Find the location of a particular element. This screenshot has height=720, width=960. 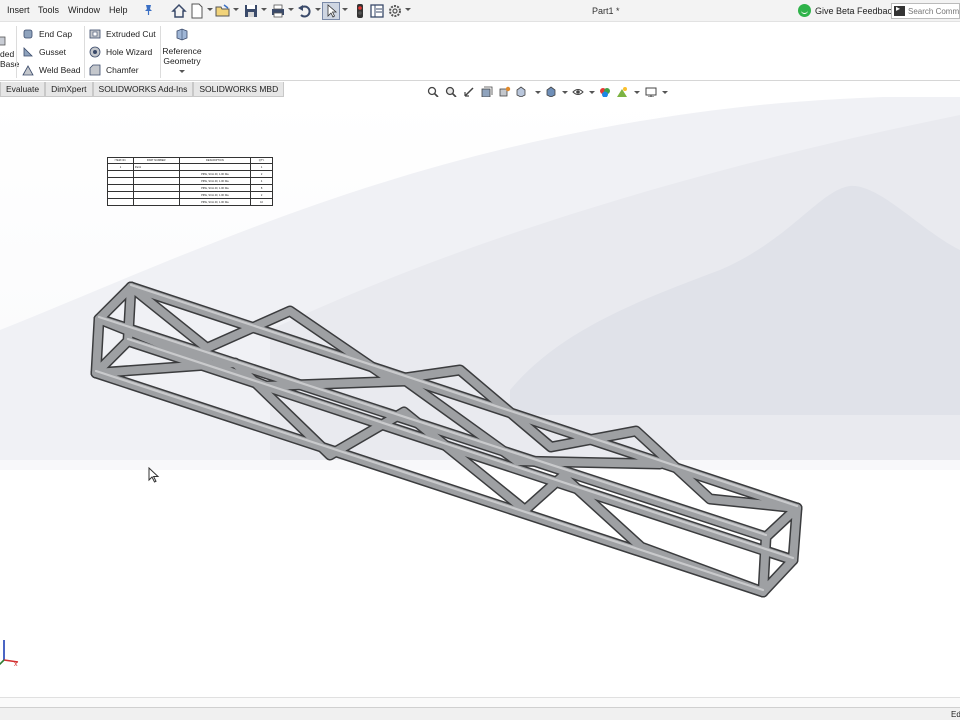

mouse-cursor-icon is located at coordinates (154, 475).